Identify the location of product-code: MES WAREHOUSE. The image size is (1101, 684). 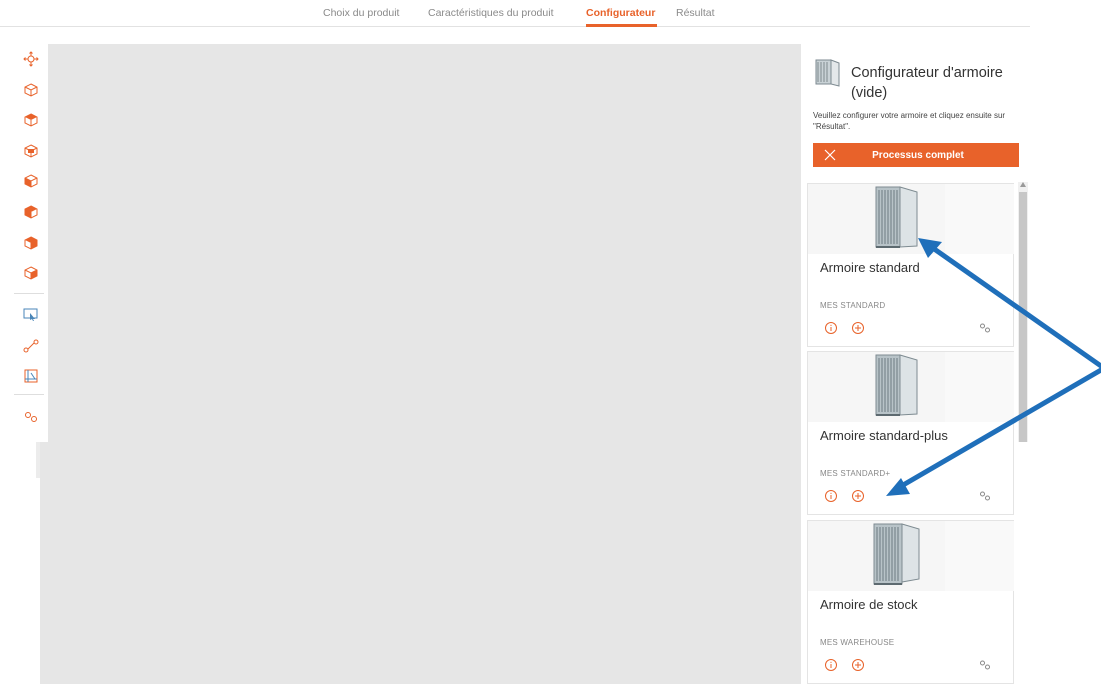
(857, 642).